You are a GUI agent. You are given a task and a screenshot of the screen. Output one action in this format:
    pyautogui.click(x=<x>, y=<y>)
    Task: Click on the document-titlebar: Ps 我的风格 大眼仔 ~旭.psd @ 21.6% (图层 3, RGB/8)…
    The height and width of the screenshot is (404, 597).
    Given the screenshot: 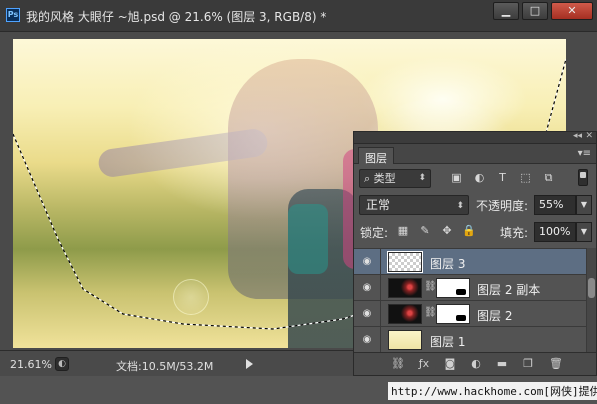 What is the action you would take?
    pyautogui.click(x=298, y=16)
    